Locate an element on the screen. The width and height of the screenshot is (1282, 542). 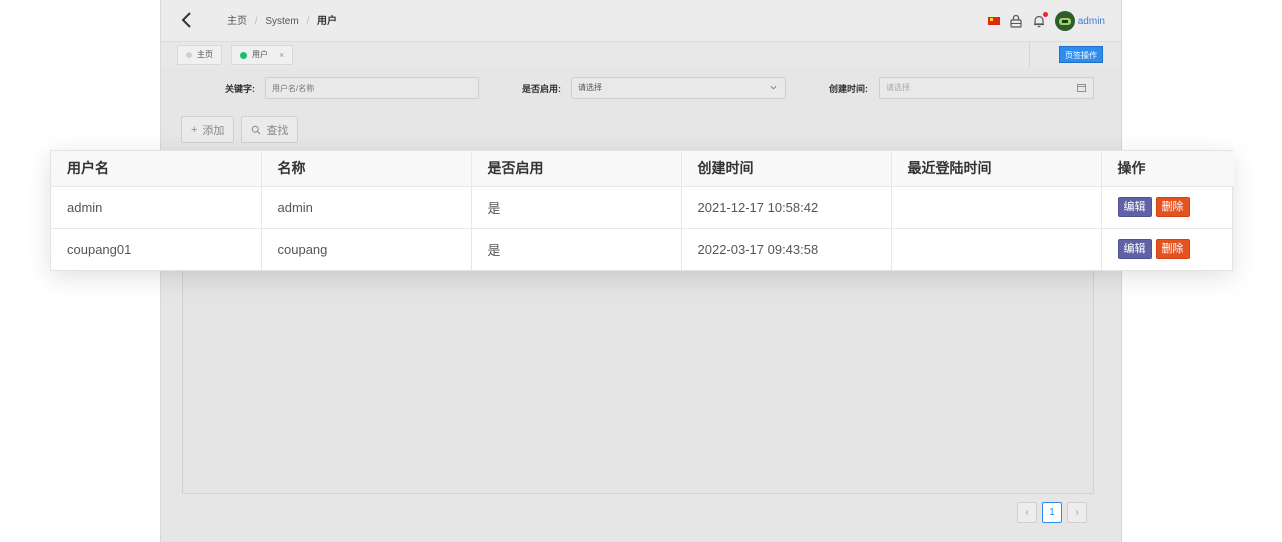
add-button: + 添加 is located at coordinates (208, 129).